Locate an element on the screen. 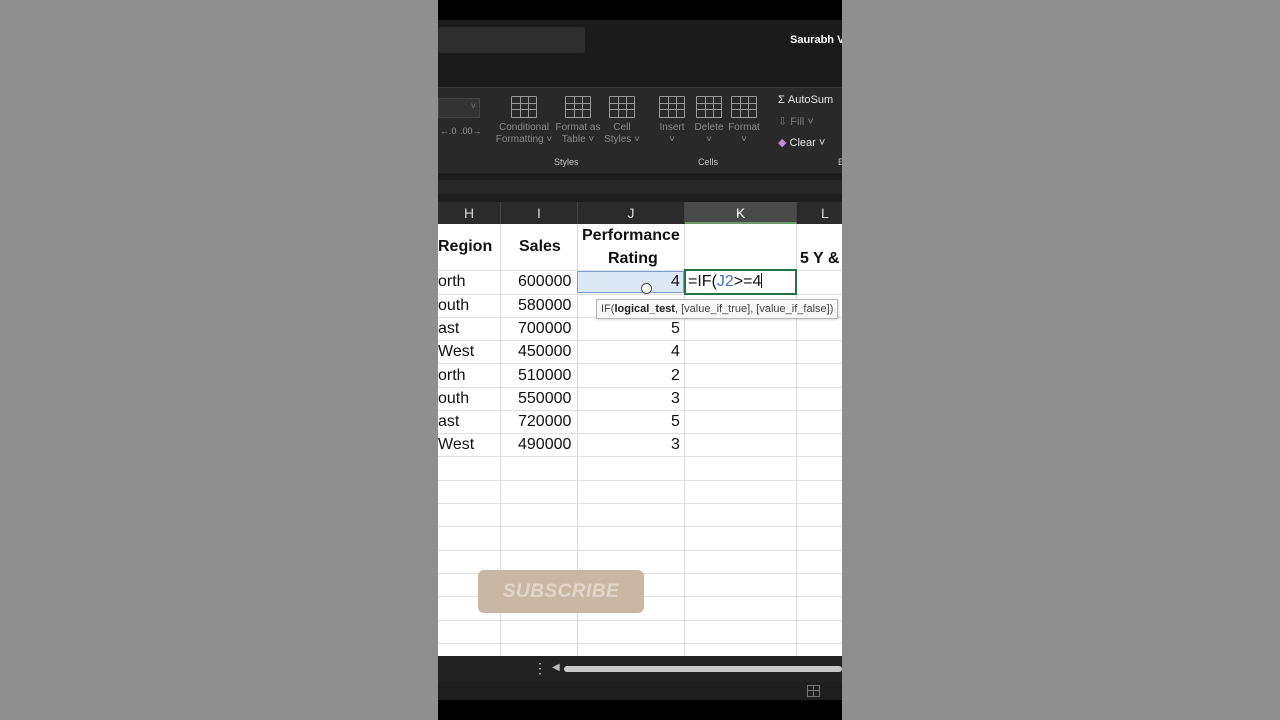 This screenshot has height=720, width=1280. row-9-sales: 490000 is located at coordinates (544, 445).